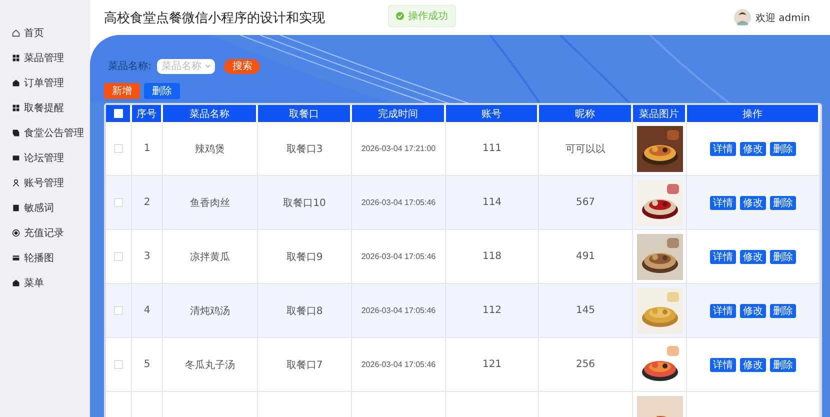 The height and width of the screenshot is (417, 830). I want to click on table-cell-text: 取餐口3, so click(304, 149).